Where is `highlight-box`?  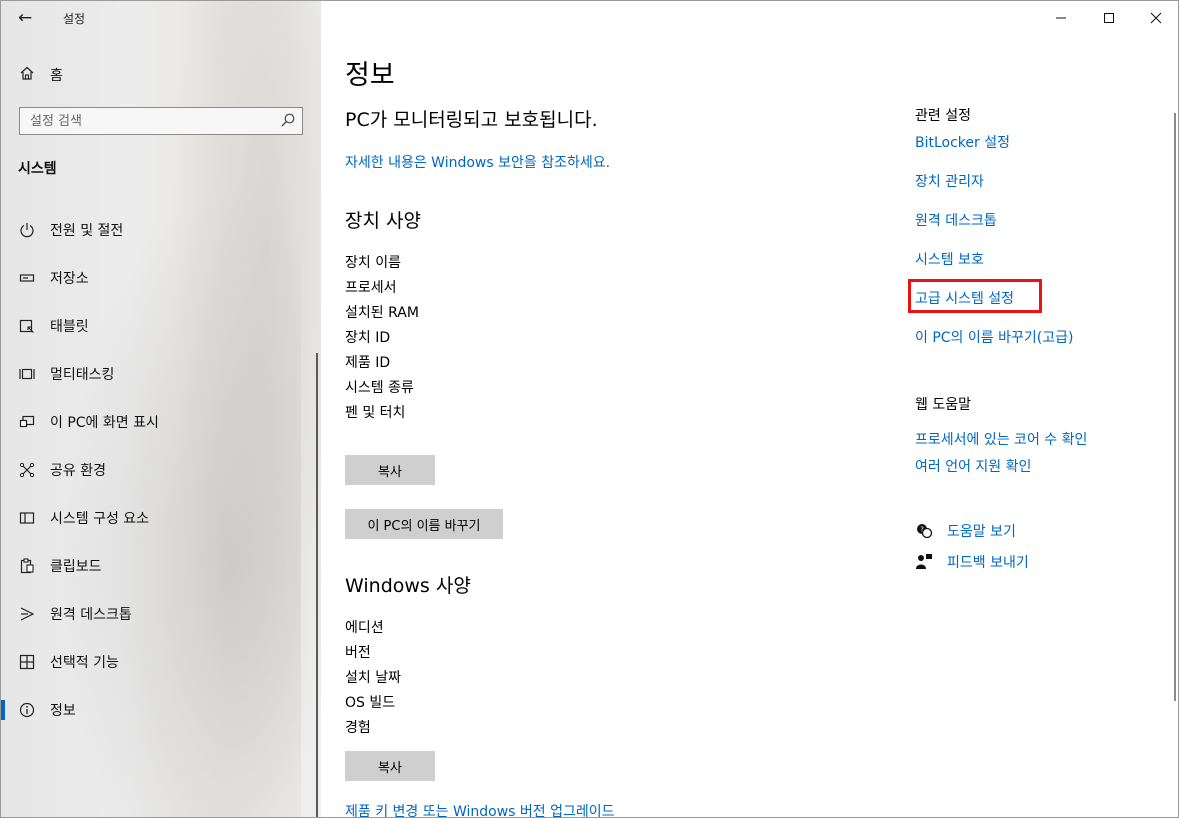 highlight-box is located at coordinates (975, 296).